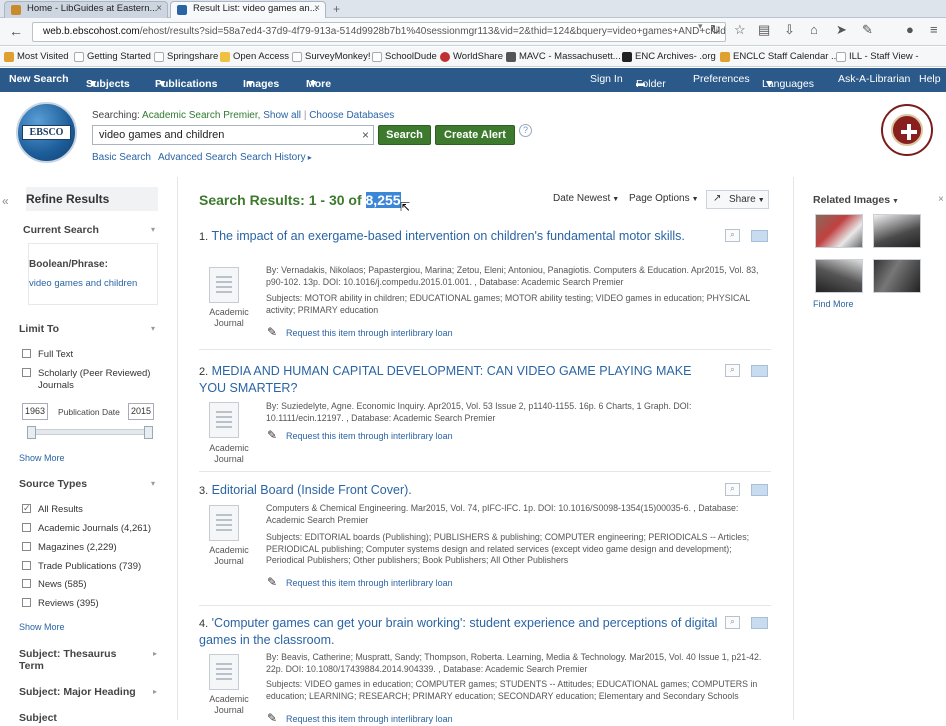 This screenshot has height=726, width=946. I want to click on result-title: 3. Editorial Board (Inside Front Cover)., so click(459, 491).